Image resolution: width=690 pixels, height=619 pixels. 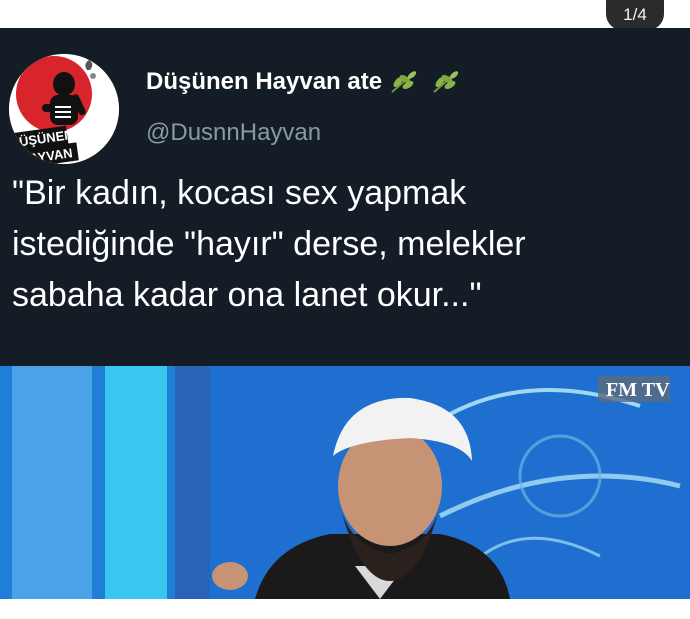 What do you see at coordinates (345, 609) in the screenshot?
I see `bottom-strip` at bounding box center [345, 609].